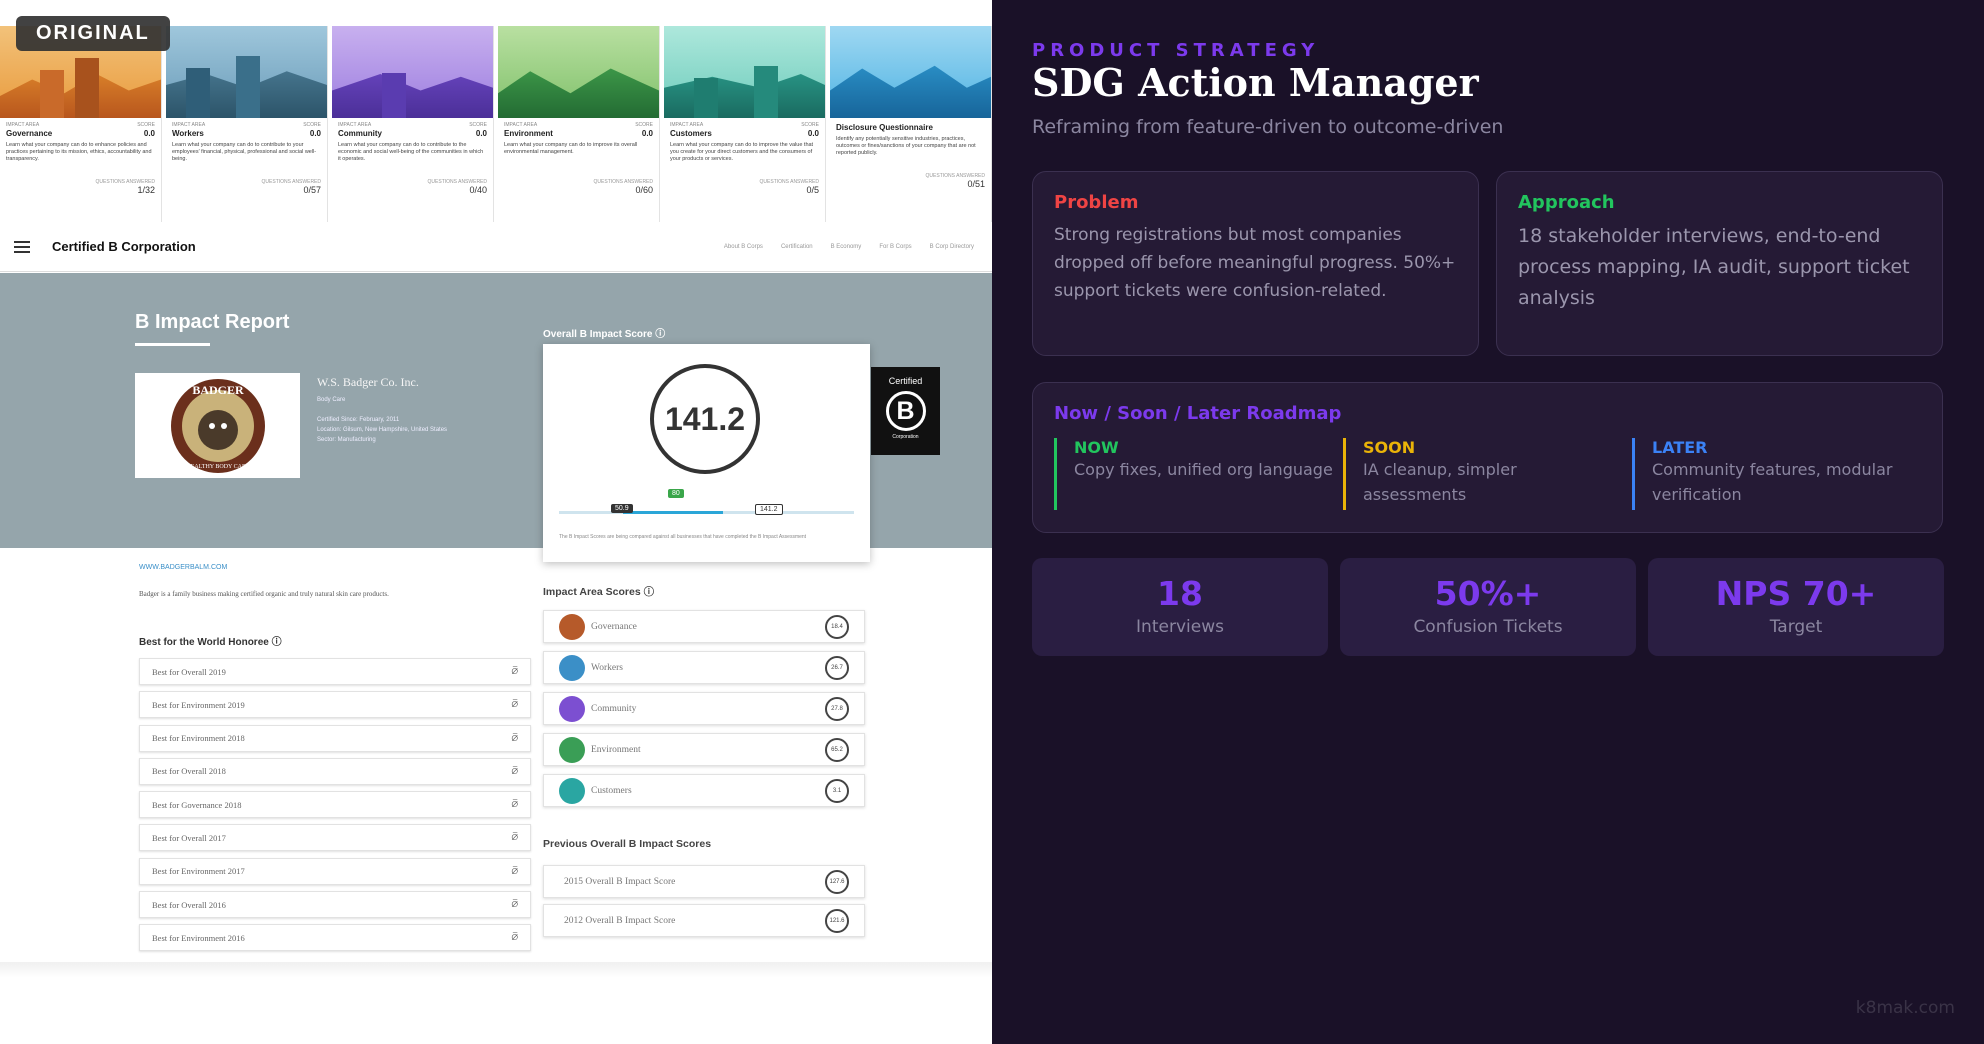 The height and width of the screenshot is (1044, 1984). Describe the element at coordinates (837, 881) in the screenshot. I see `previous-score-value: 127.6` at that location.